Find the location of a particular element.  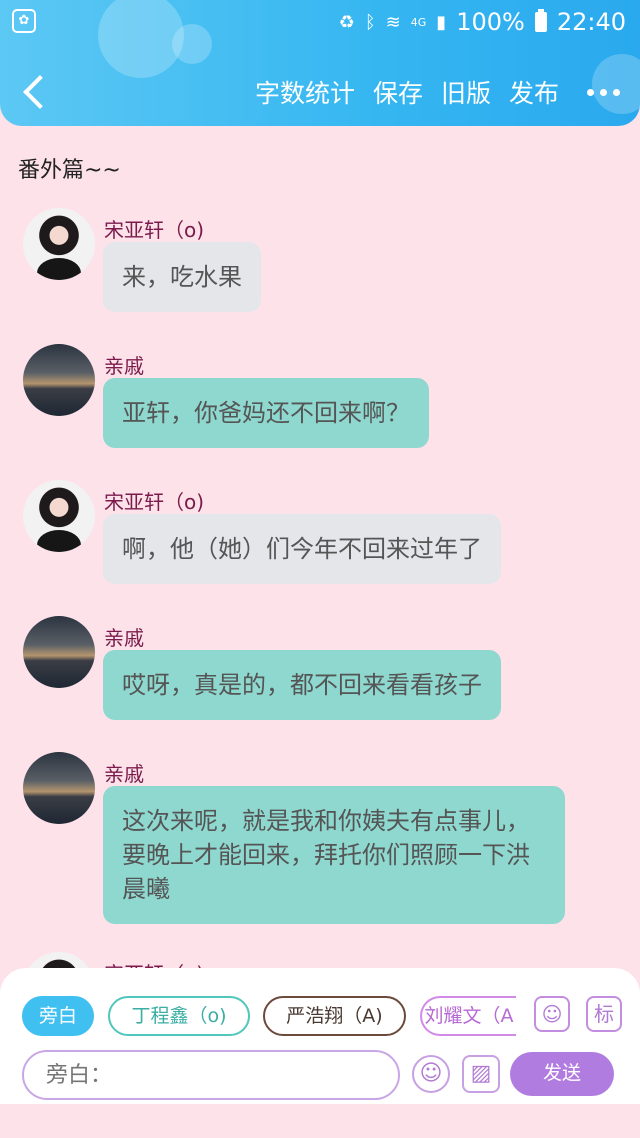

status-right: ♻ ᛒ ≋ 4G ▮ 100% 22:40 is located at coordinates (482, 22).